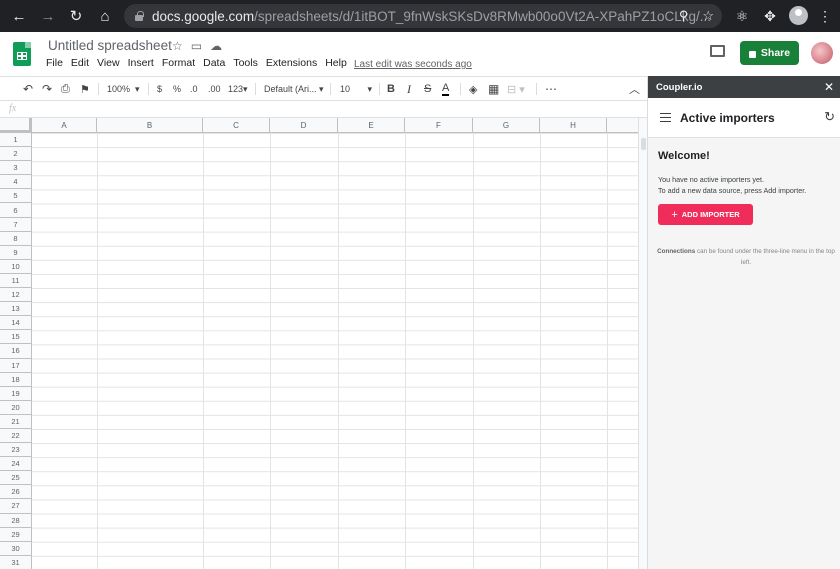  I want to click on menu-tools: Tools, so click(245, 63).